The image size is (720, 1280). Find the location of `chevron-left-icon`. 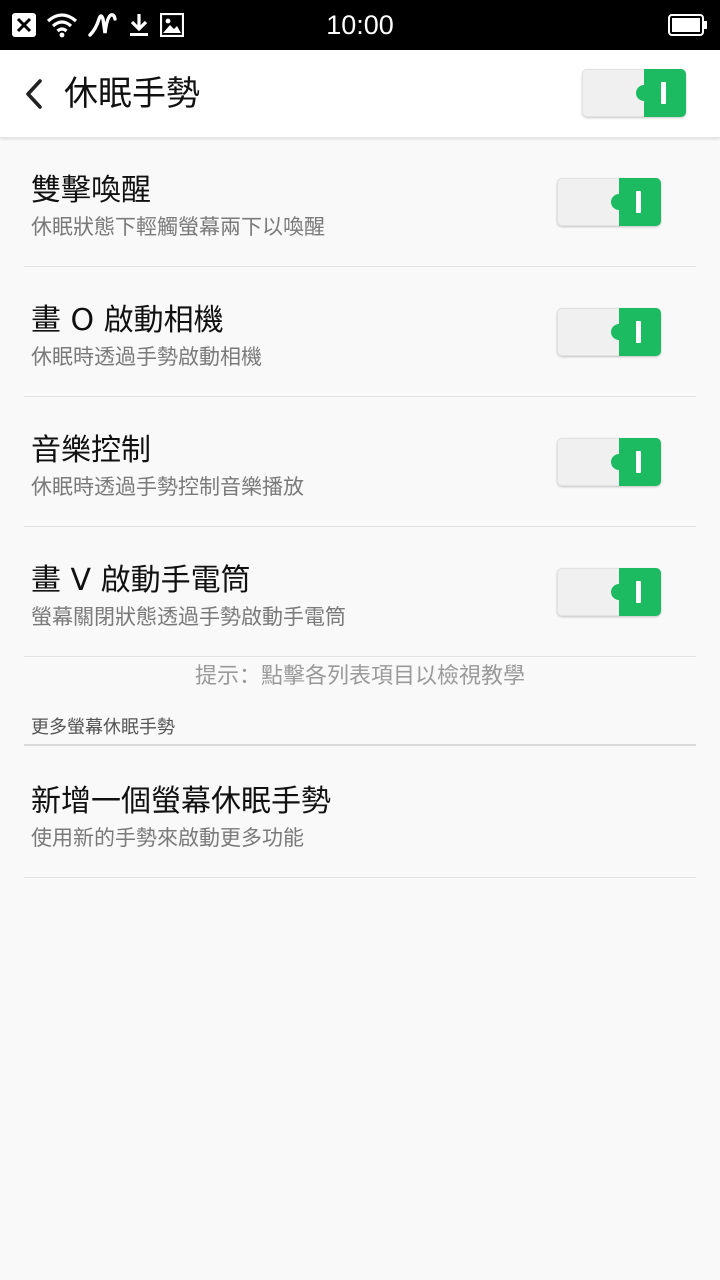

chevron-left-icon is located at coordinates (34, 94).